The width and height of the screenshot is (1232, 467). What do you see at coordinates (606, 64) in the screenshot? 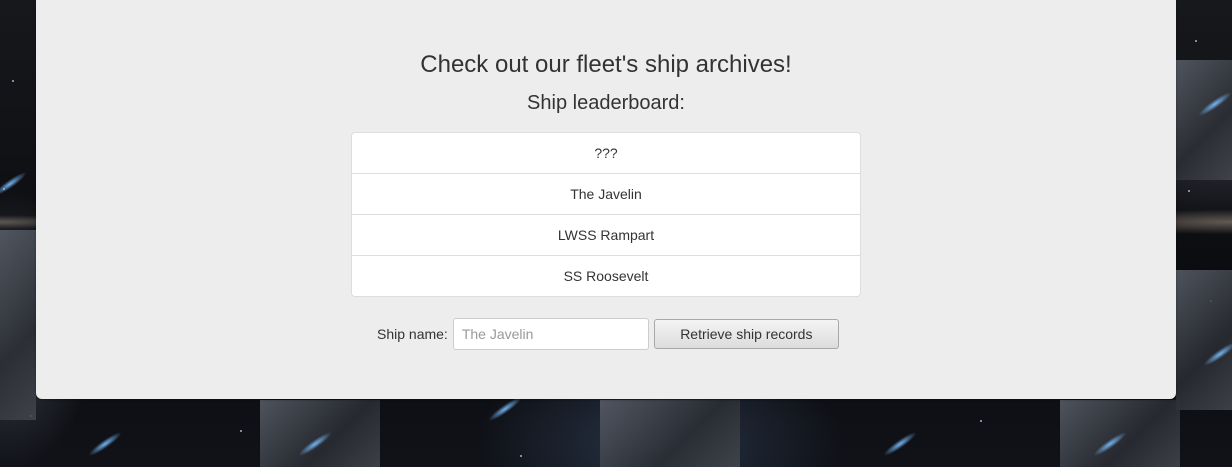
I see `page-title: Check out our fleet's ship archives!` at bounding box center [606, 64].